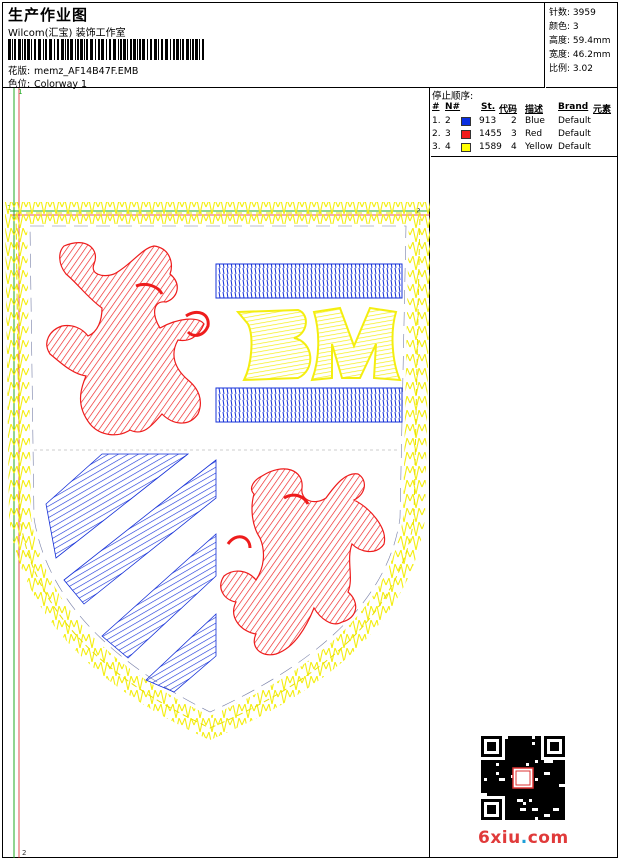  Describe the element at coordinates (524, 156) in the screenshot. I see `side-separator` at that location.